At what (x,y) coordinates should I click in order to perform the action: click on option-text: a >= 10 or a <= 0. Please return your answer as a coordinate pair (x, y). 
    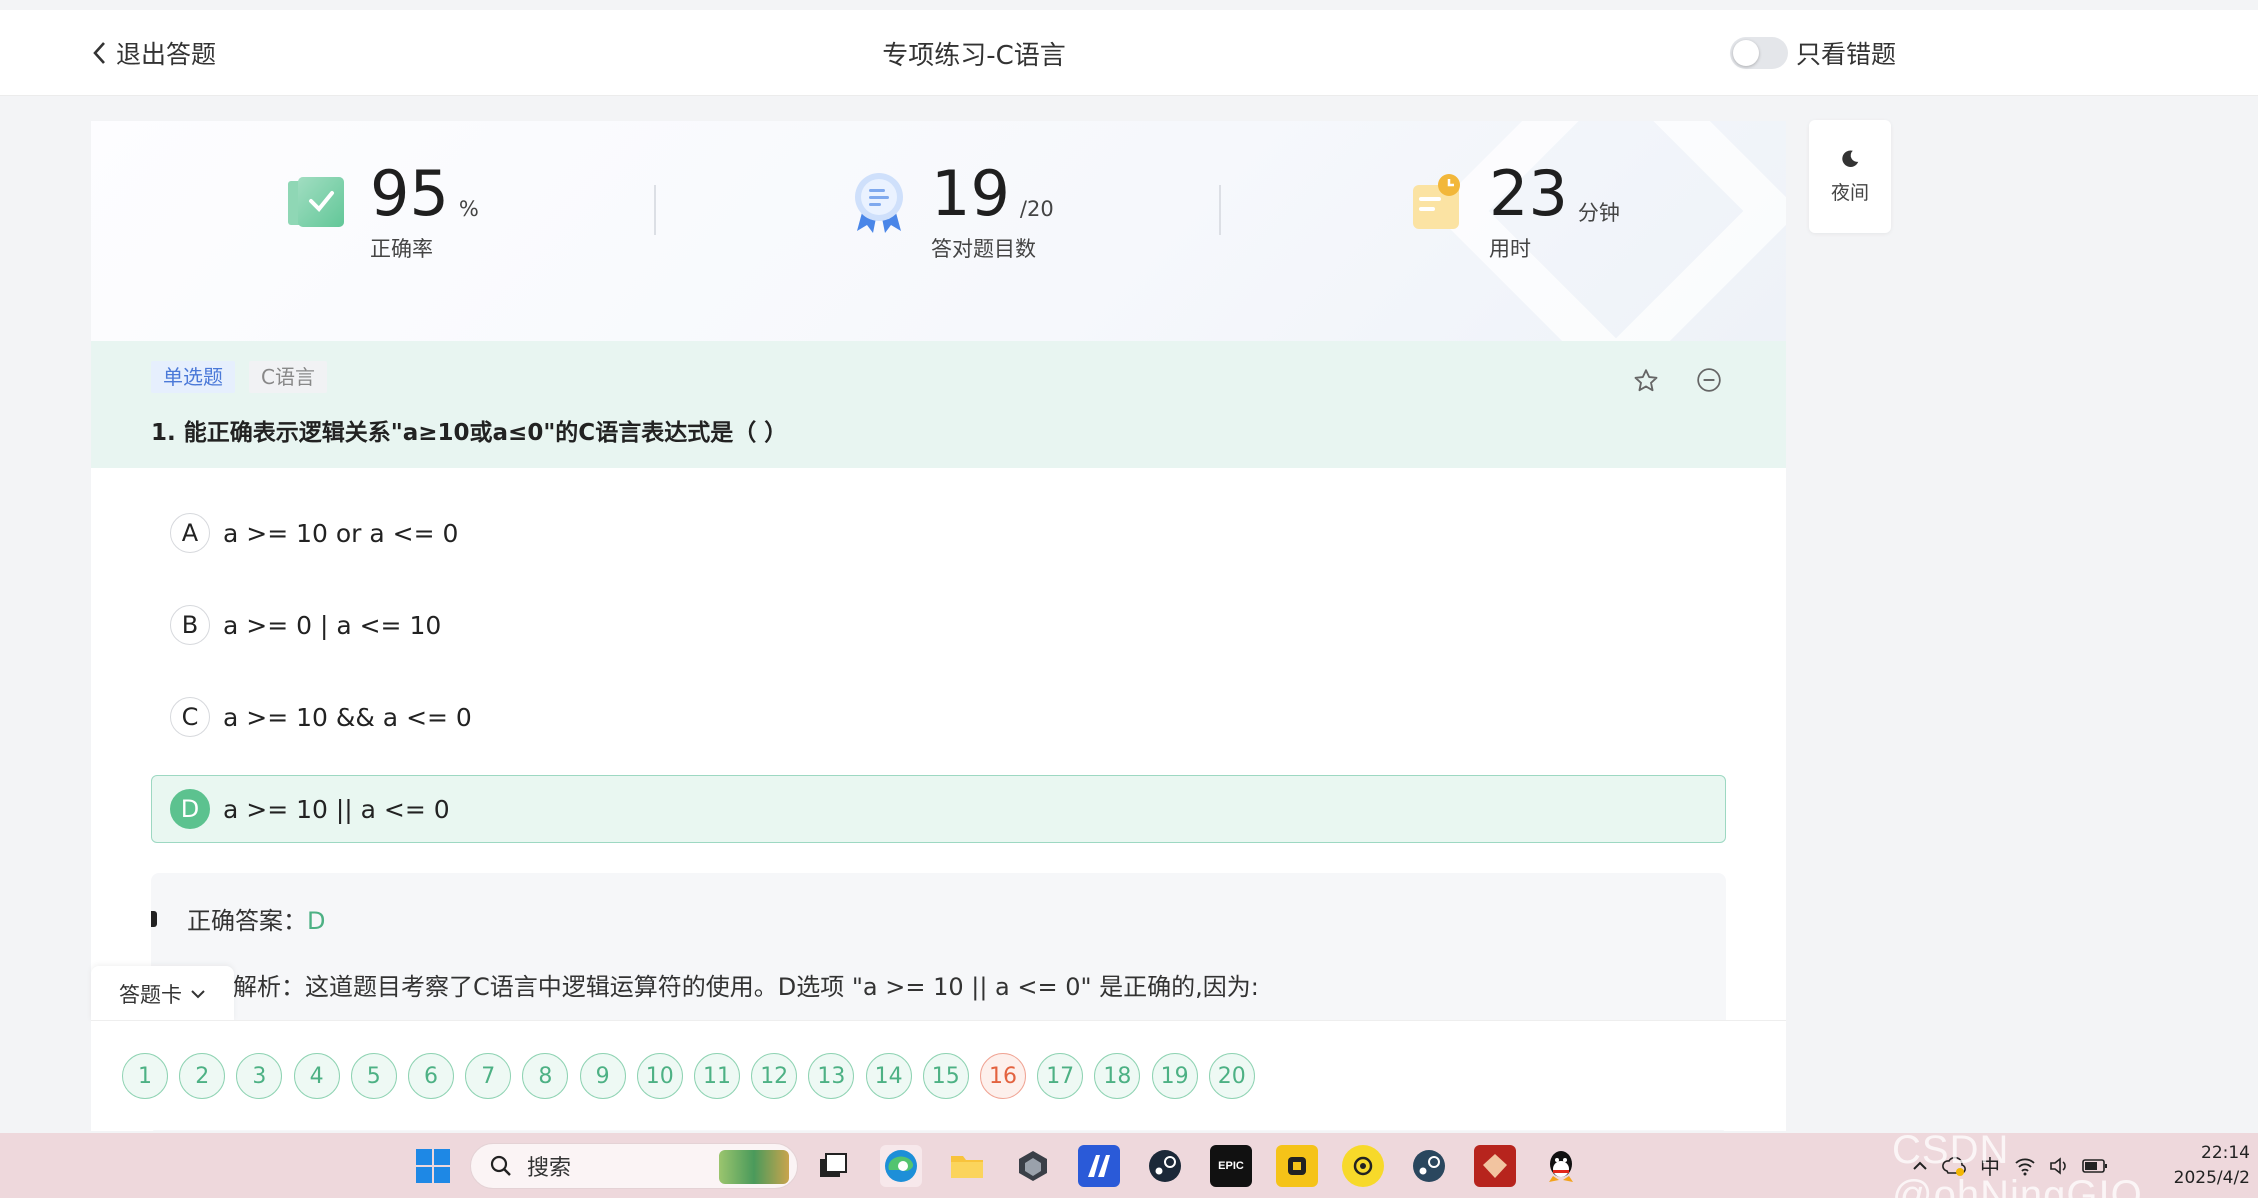
    Looking at the image, I should click on (341, 533).